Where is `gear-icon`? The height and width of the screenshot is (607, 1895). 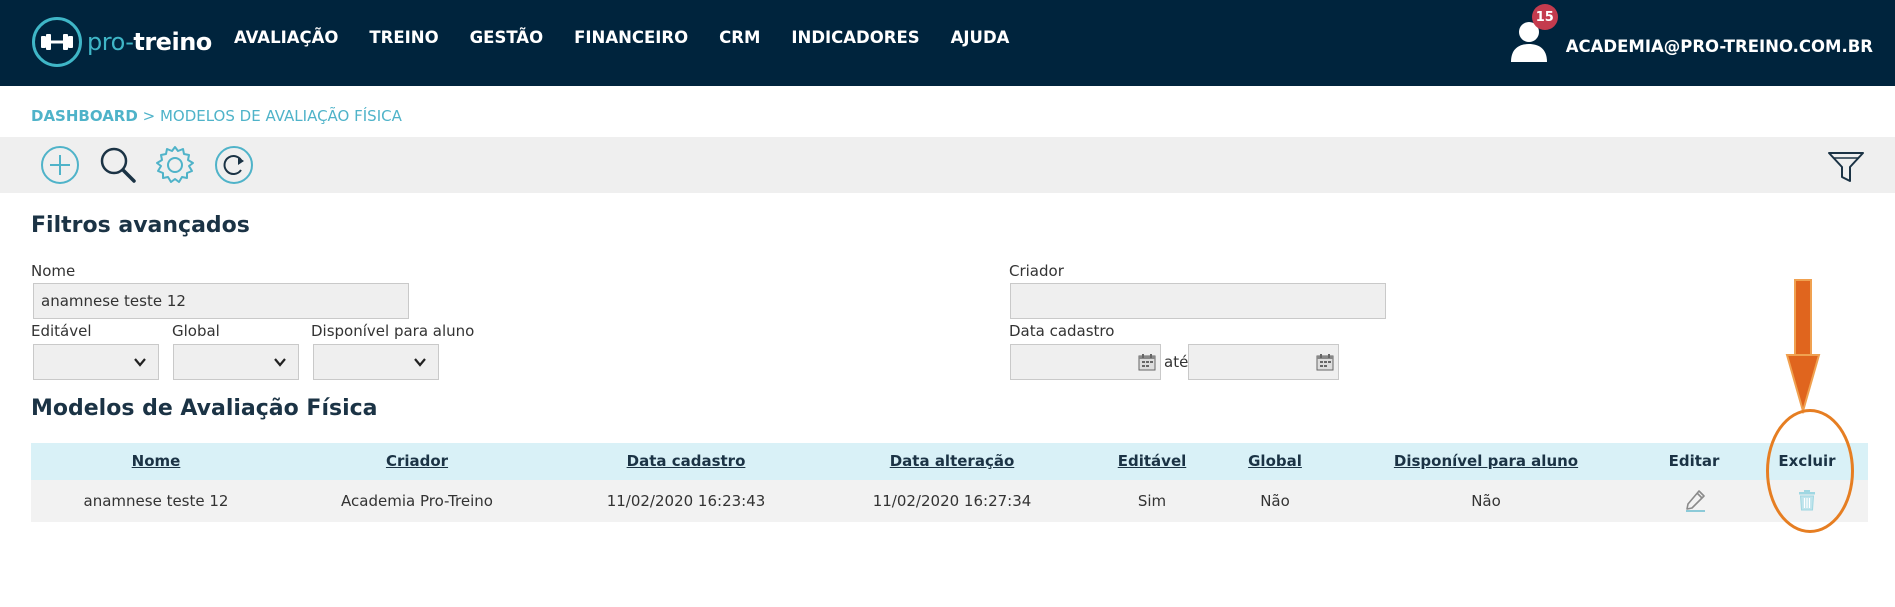
gear-icon is located at coordinates (175, 165).